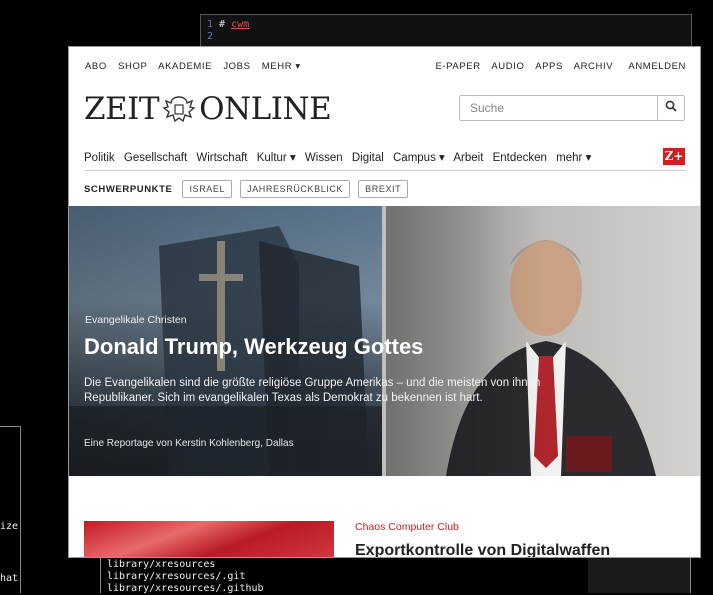  Describe the element at coordinates (99, 158) in the screenshot. I see `nav-item-politik: Politik` at that location.